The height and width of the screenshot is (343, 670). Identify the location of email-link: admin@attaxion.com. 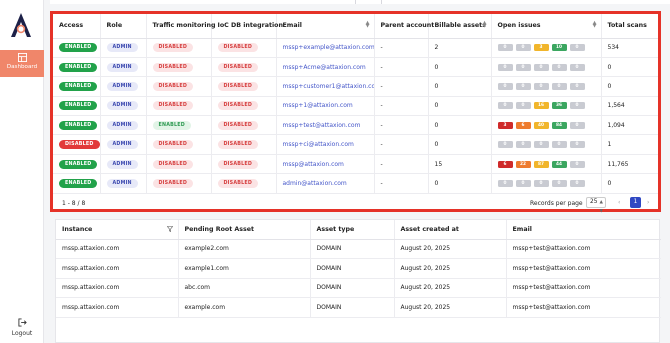
(315, 183).